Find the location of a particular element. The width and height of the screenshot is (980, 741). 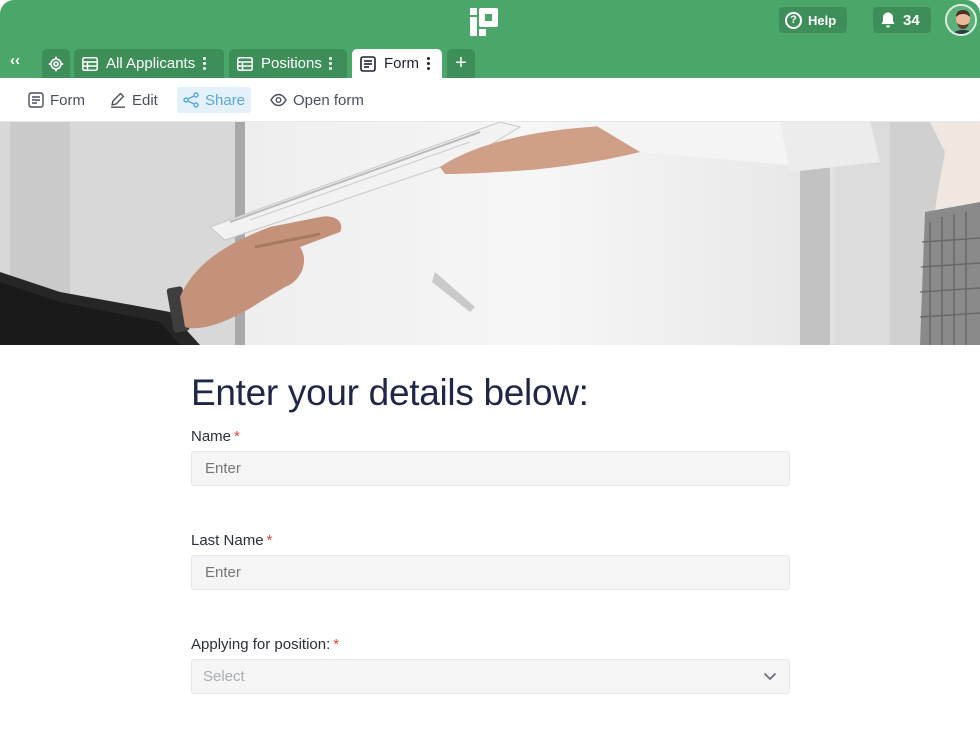

add-tab-button: + is located at coordinates (461, 63).